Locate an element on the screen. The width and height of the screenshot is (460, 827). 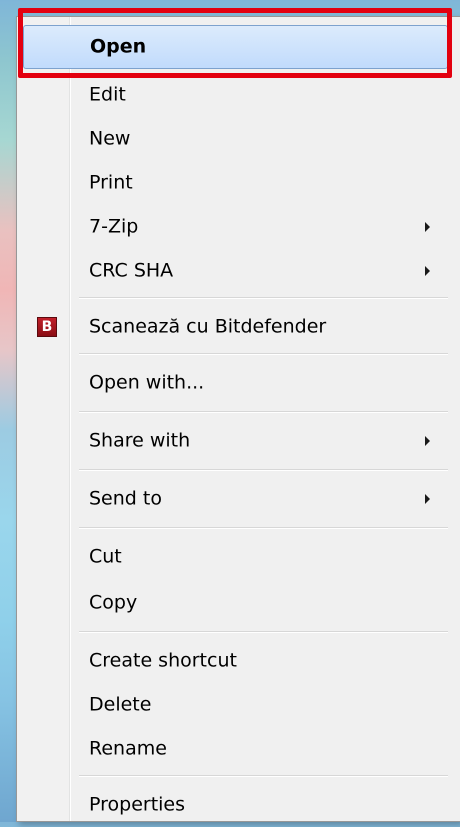
menu-item-label: Properties is located at coordinates (137, 804).